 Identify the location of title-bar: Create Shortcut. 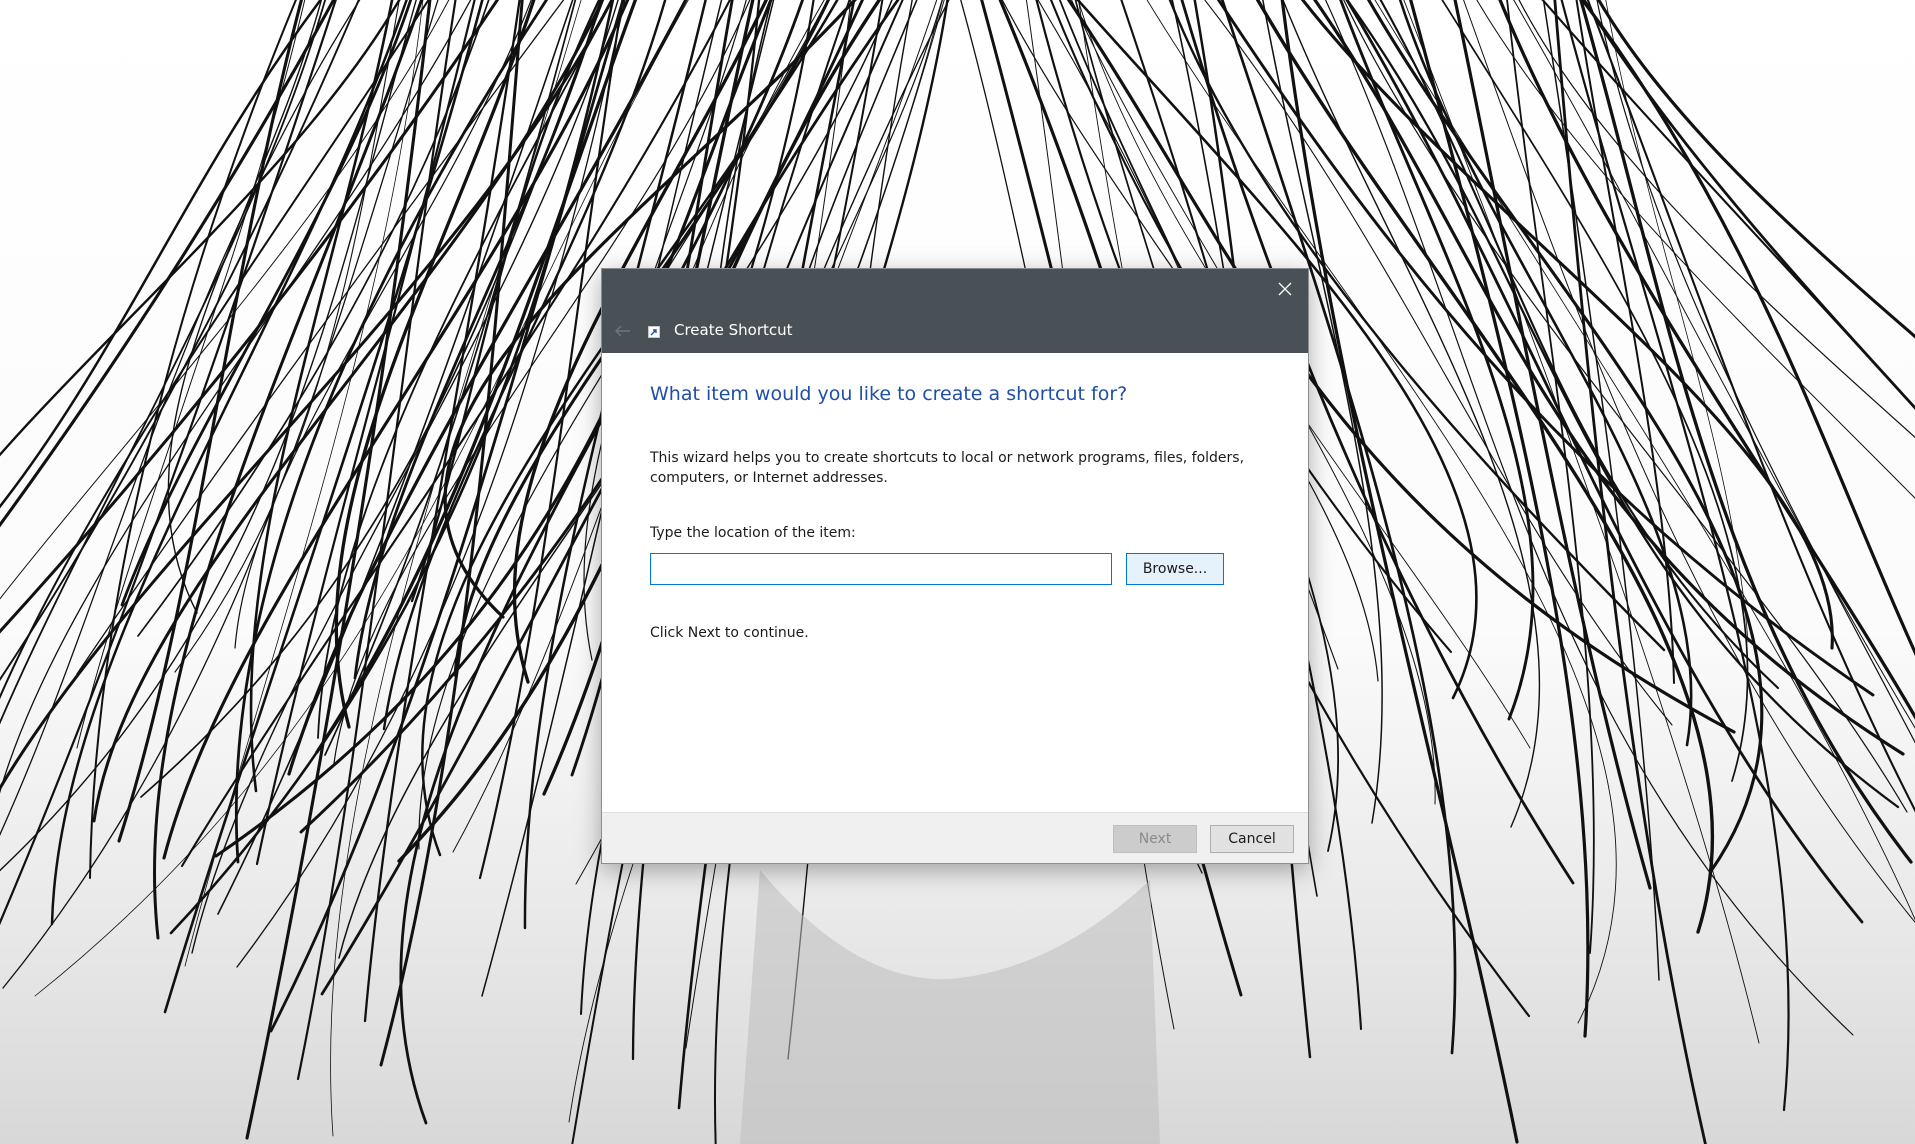
(955, 311).